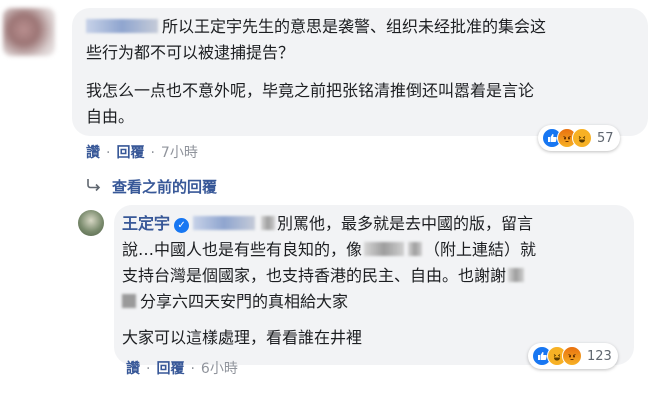 The height and width of the screenshot is (400, 656). What do you see at coordinates (179, 153) in the screenshot?
I see `timestamp: 7小時` at bounding box center [179, 153].